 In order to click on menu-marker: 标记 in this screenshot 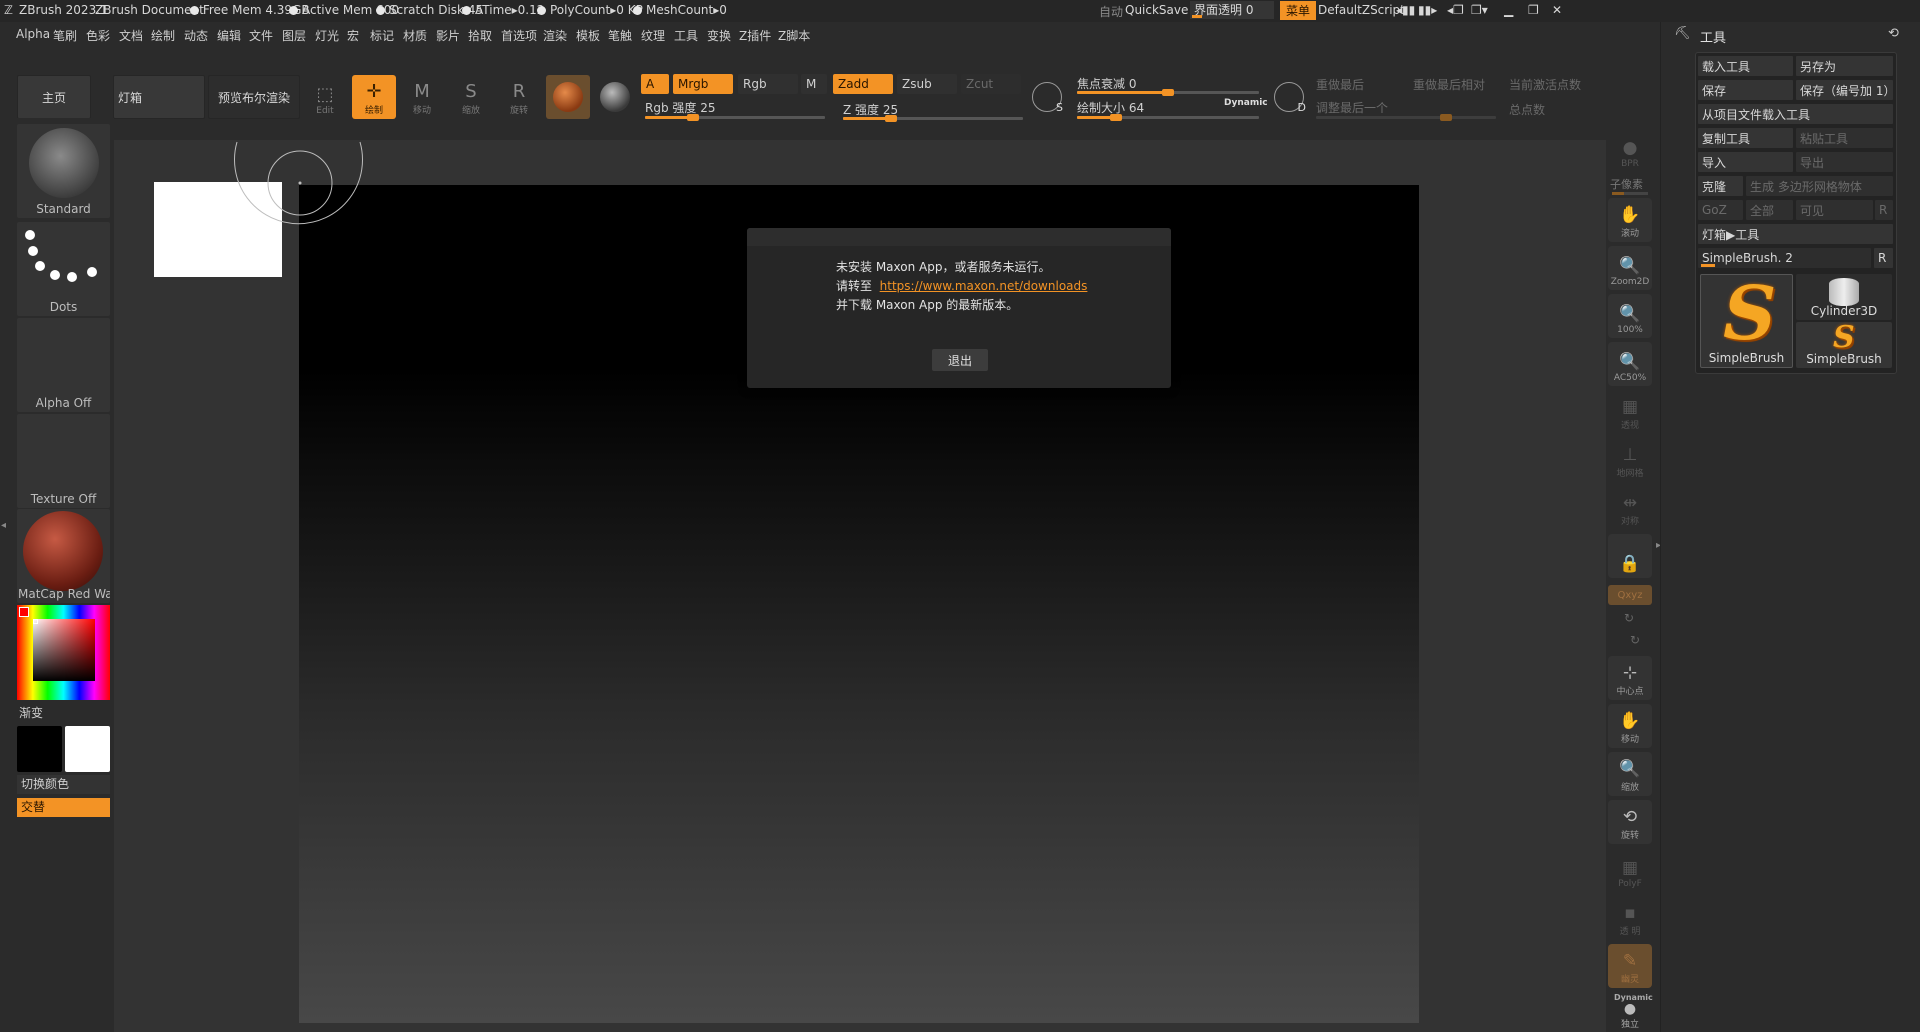, I will do `click(382, 35)`.